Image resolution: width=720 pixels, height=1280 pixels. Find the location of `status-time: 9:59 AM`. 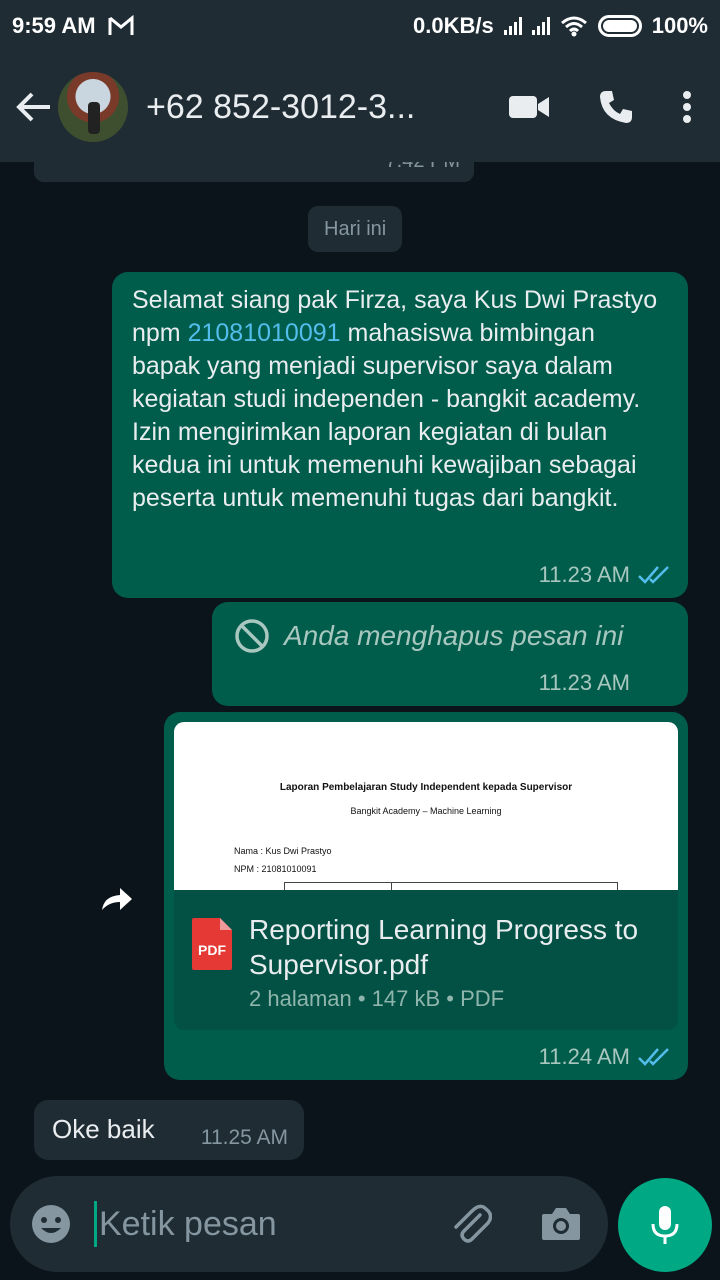

status-time: 9:59 AM is located at coordinates (54, 25).